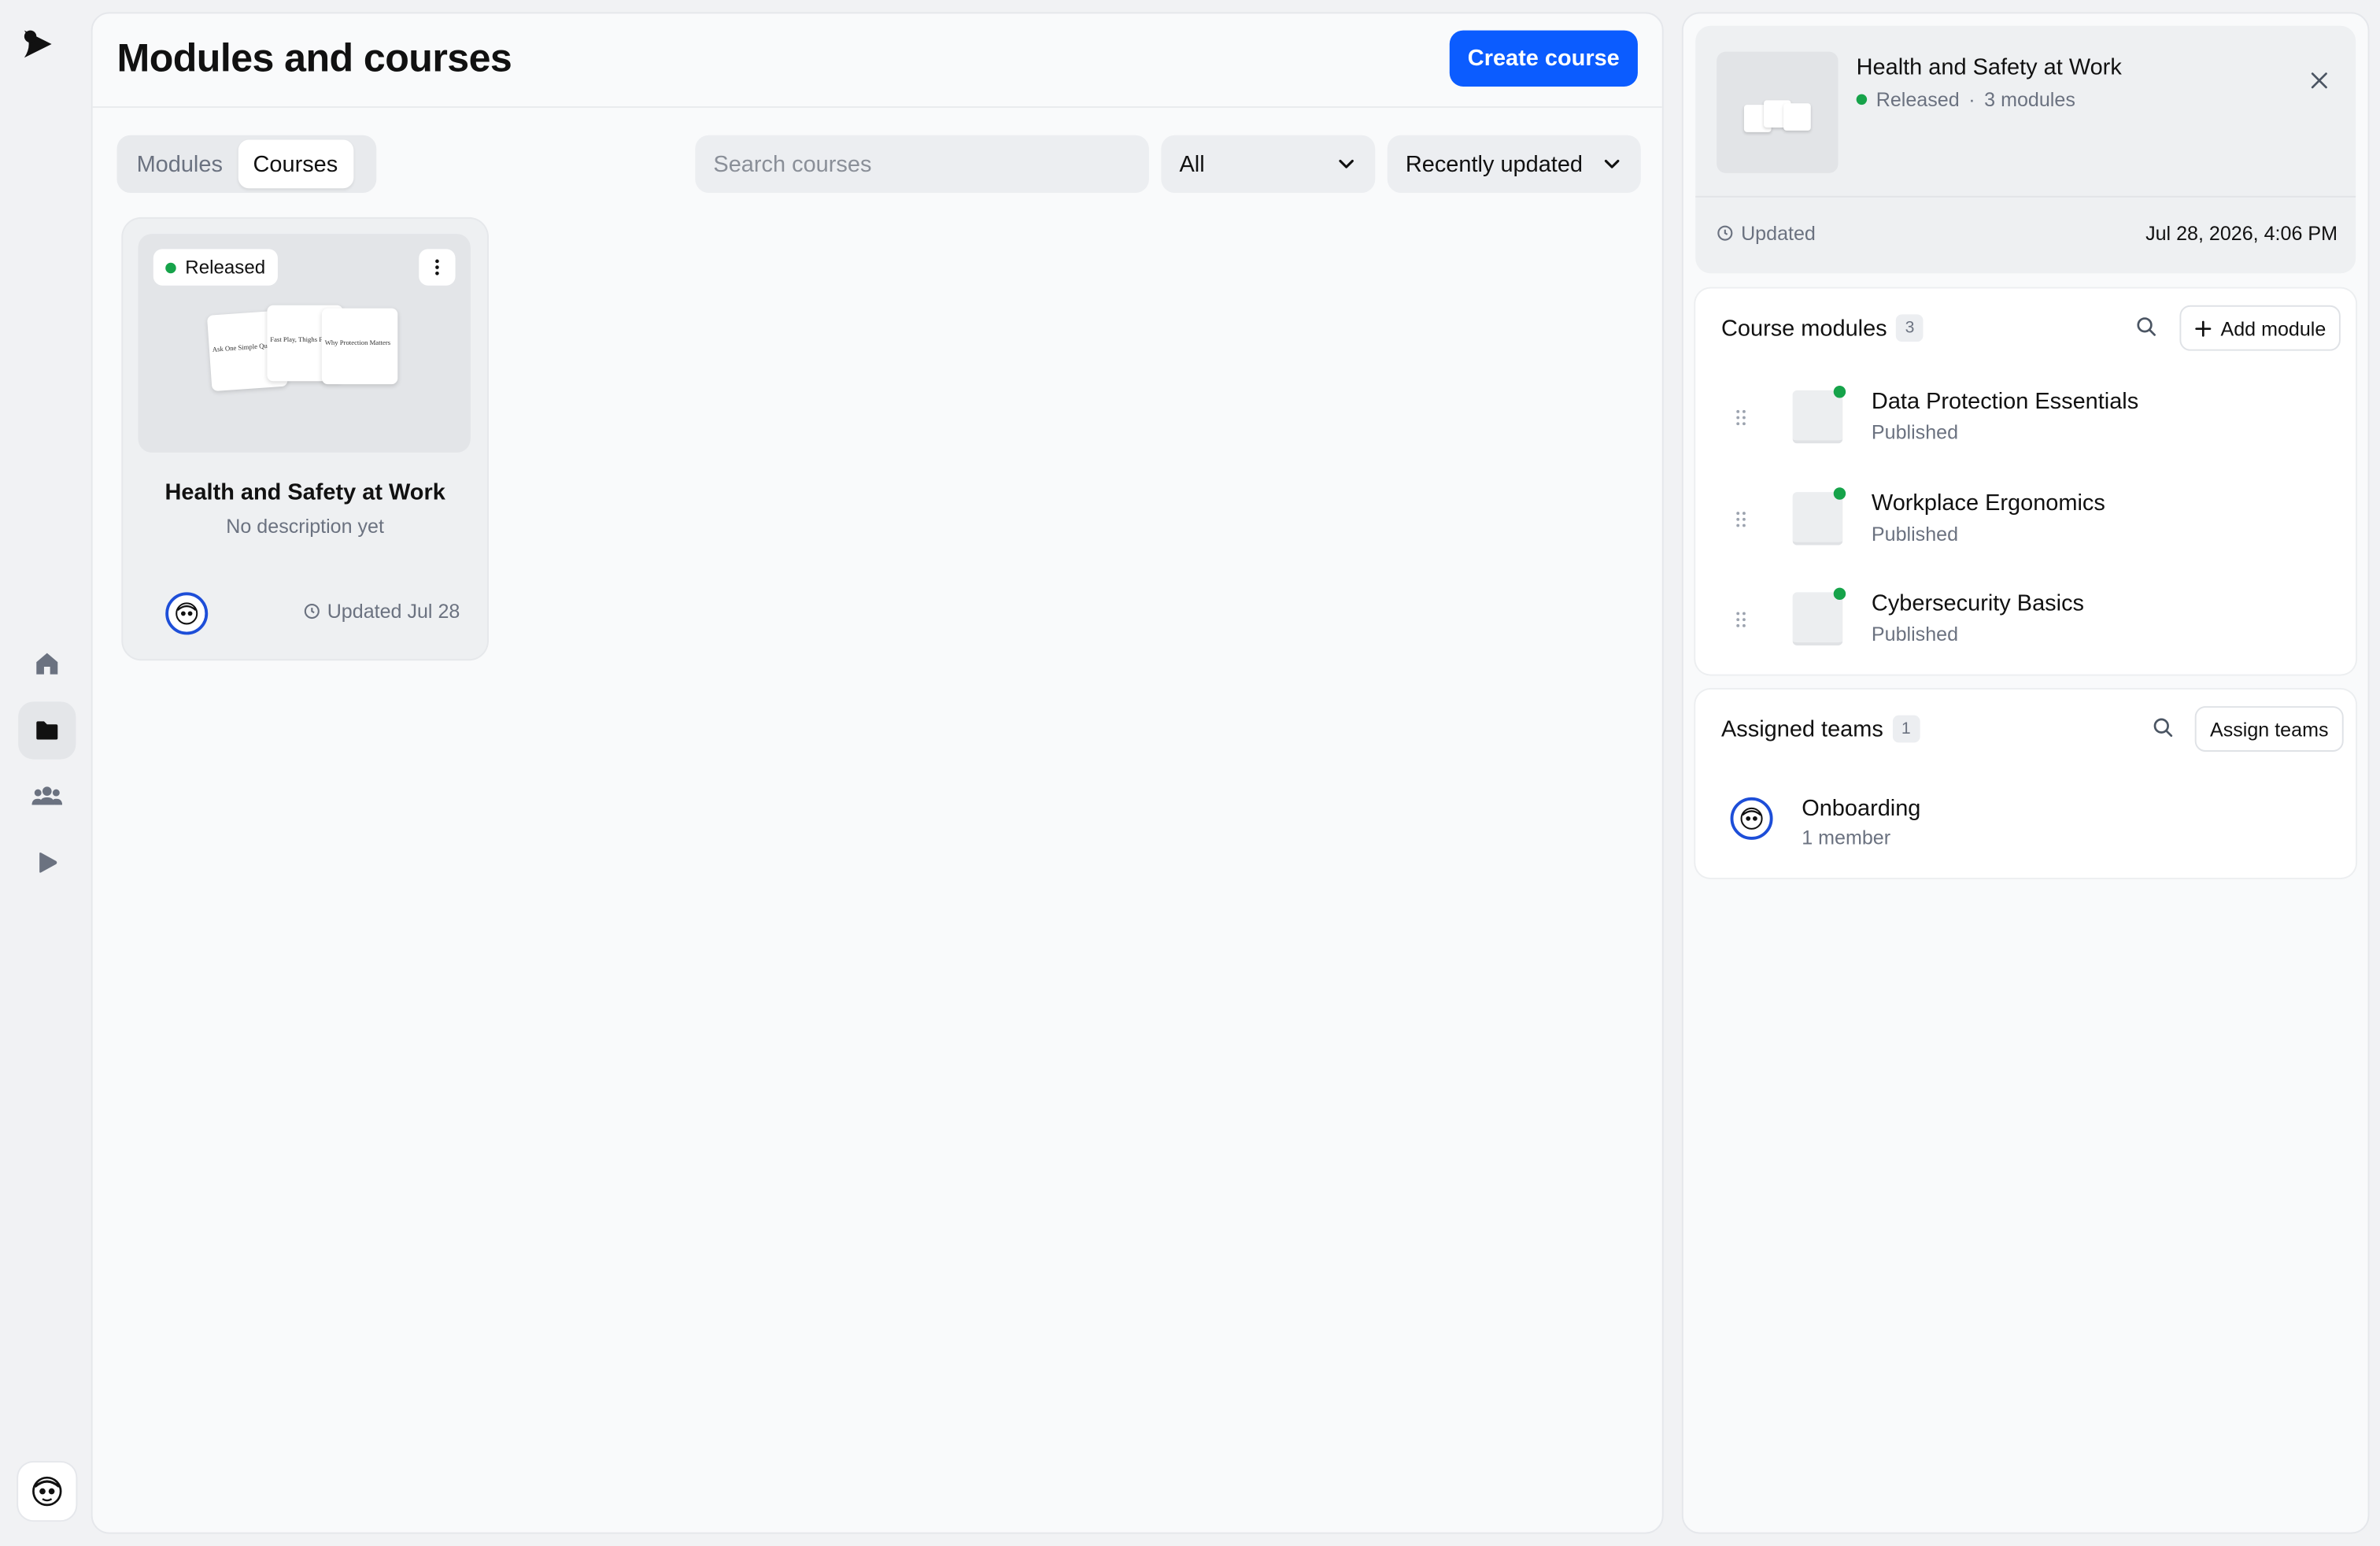 The height and width of the screenshot is (1546, 2380). What do you see at coordinates (1778, 112) in the screenshot?
I see `detail-thumbnail` at bounding box center [1778, 112].